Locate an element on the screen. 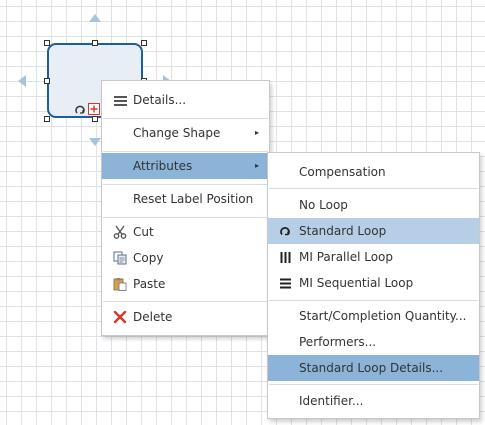  scissors-icon is located at coordinates (120, 232).